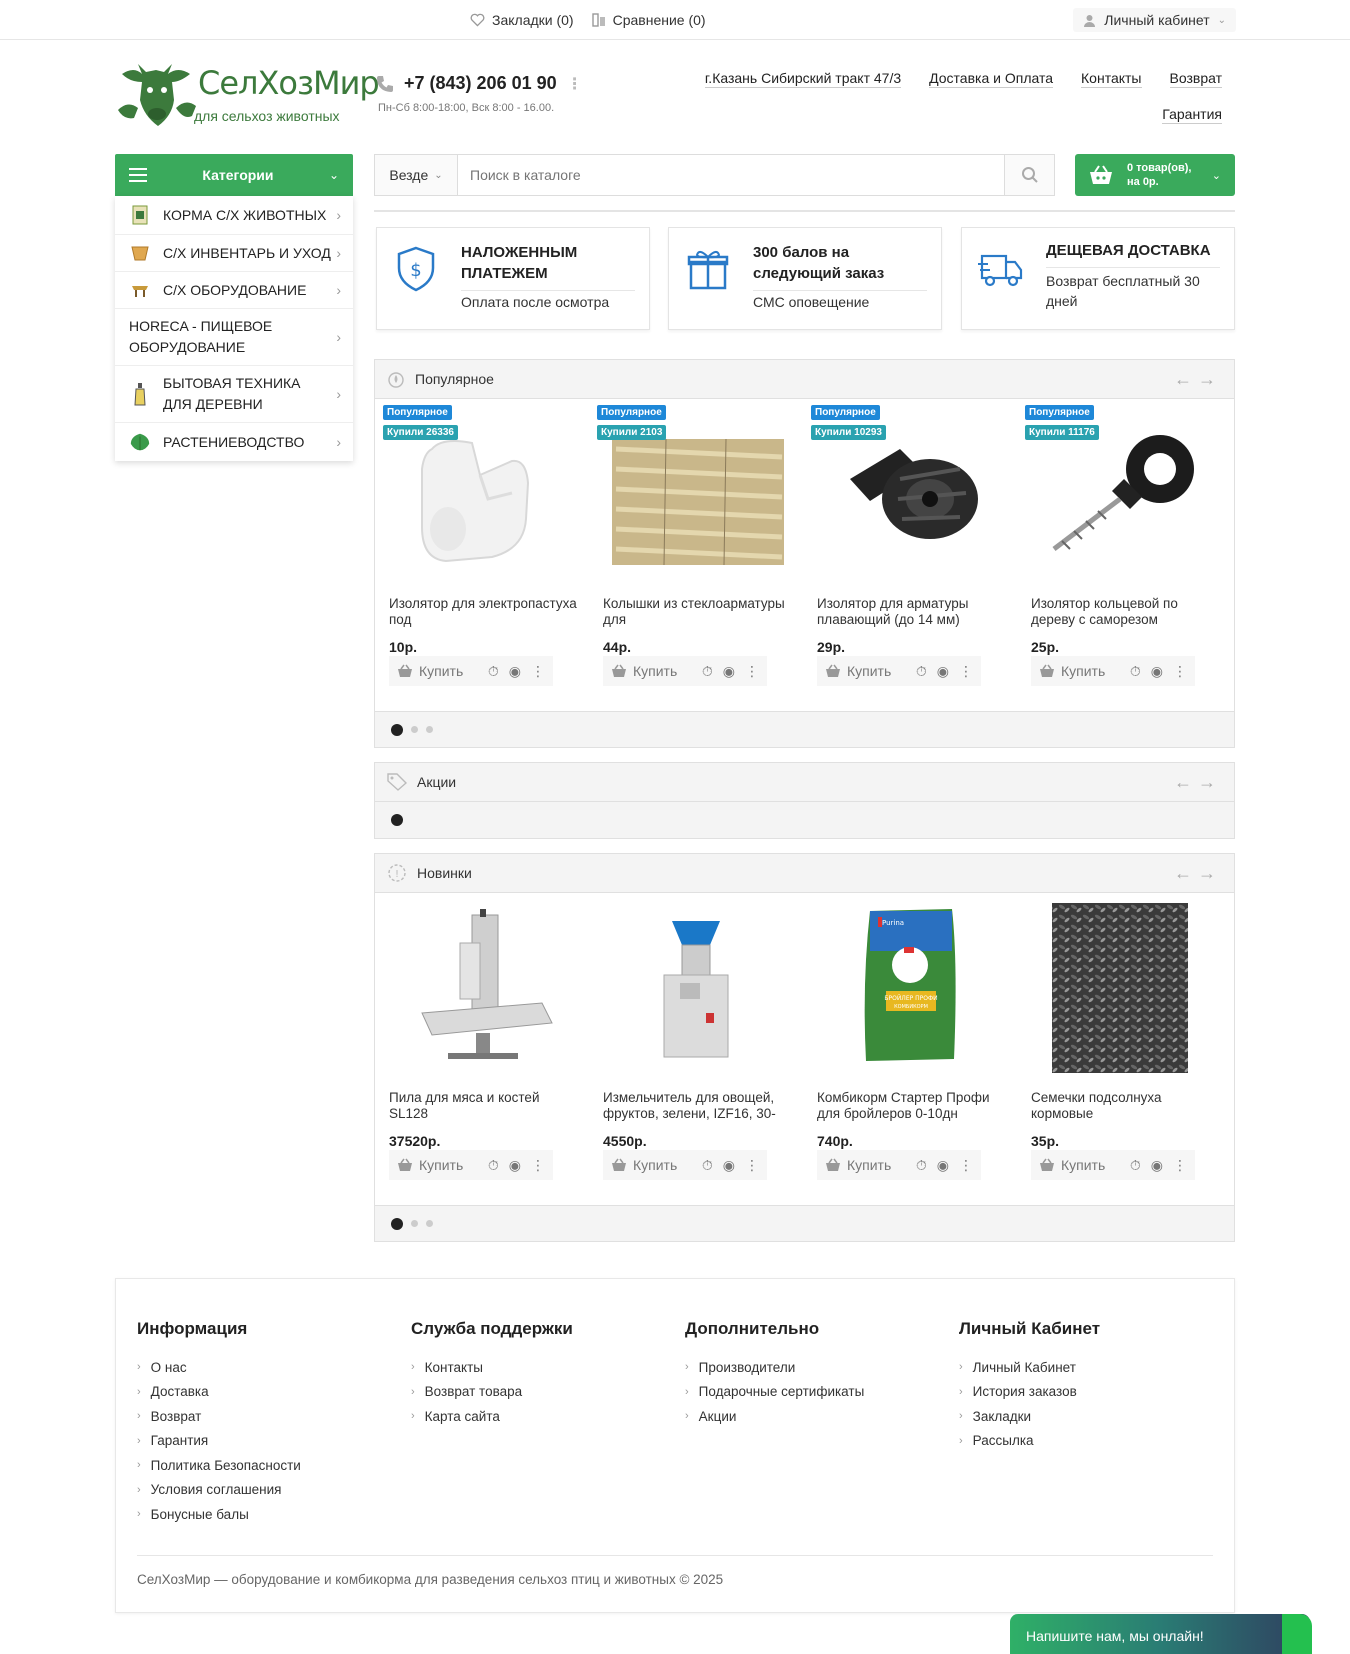  What do you see at coordinates (480, 83) in the screenshot?
I see `phone-number: +7 (843) 206 01 90` at bounding box center [480, 83].